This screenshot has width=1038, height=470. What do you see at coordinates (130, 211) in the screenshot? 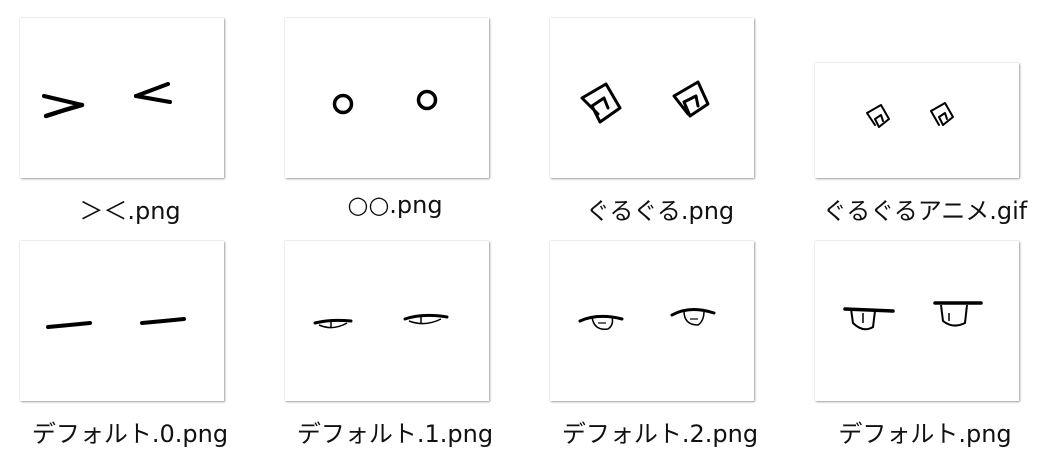
I see `file-name: ＞＜.png` at bounding box center [130, 211].